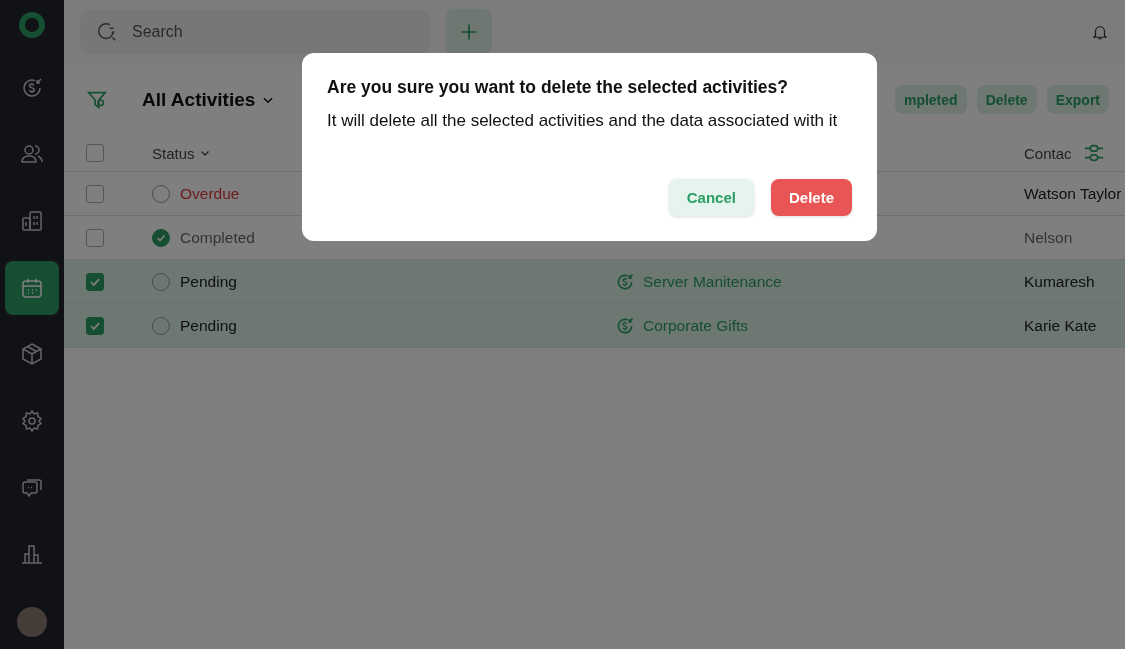  Describe the element at coordinates (95, 153) in the screenshot. I see `select-all-checkbox` at that location.